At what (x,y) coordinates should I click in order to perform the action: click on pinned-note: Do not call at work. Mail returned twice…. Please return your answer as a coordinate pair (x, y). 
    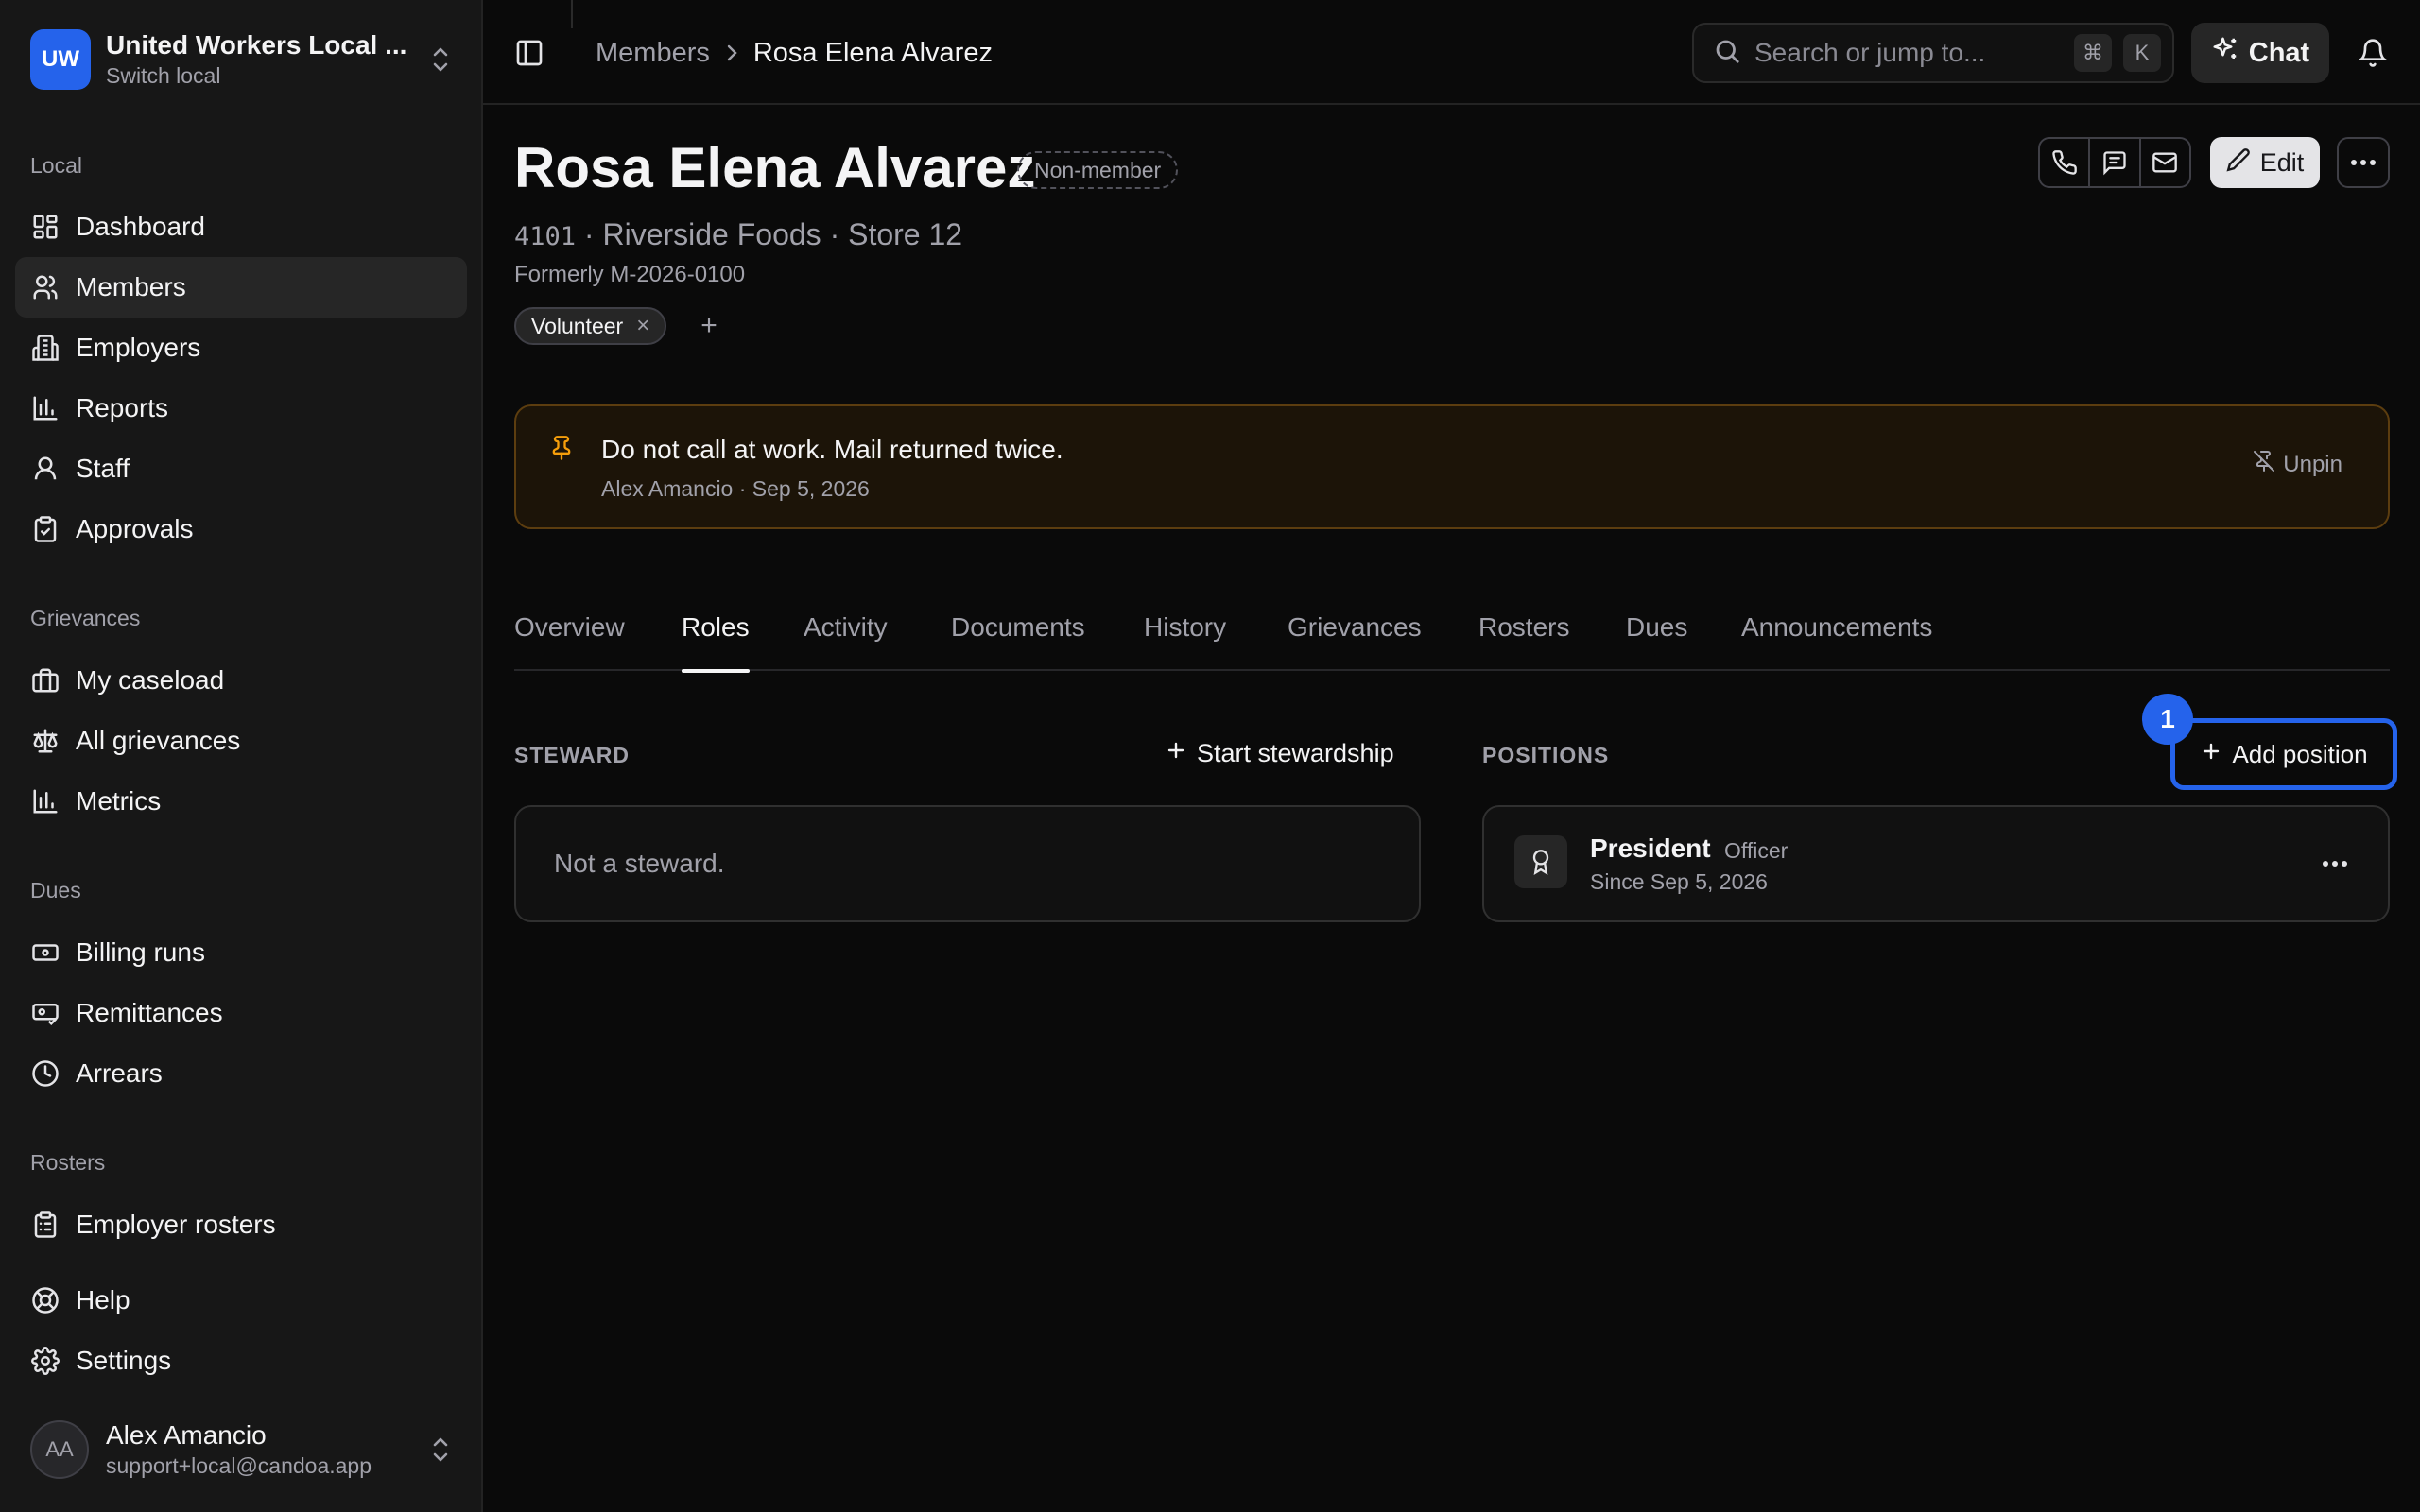
    Looking at the image, I should click on (1452, 466).